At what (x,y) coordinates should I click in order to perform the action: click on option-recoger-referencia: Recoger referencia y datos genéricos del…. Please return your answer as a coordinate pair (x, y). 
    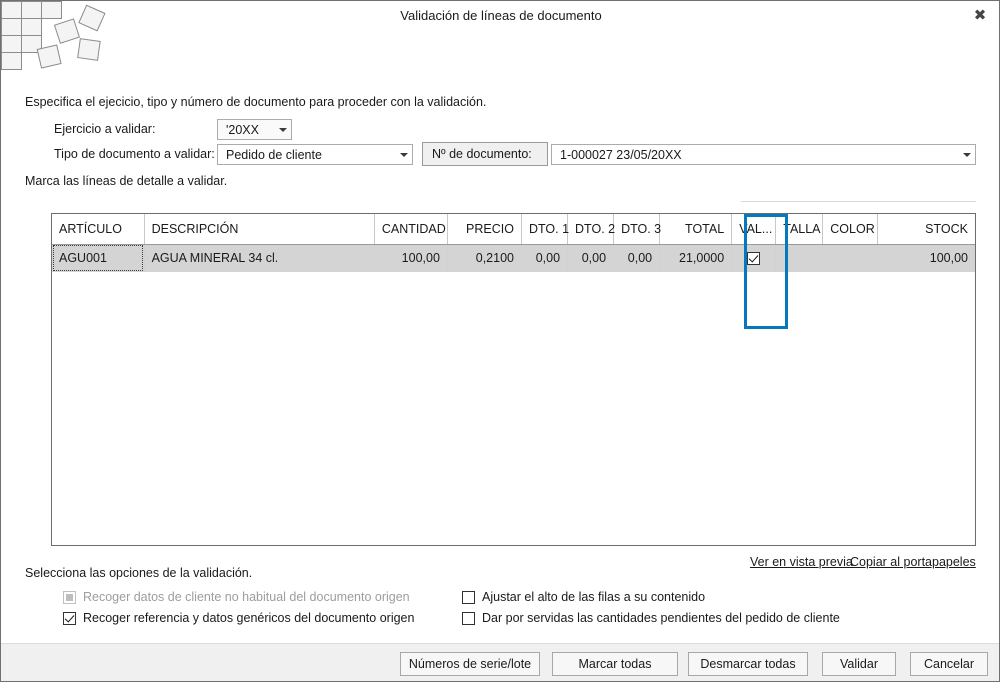
    Looking at the image, I should click on (238, 618).